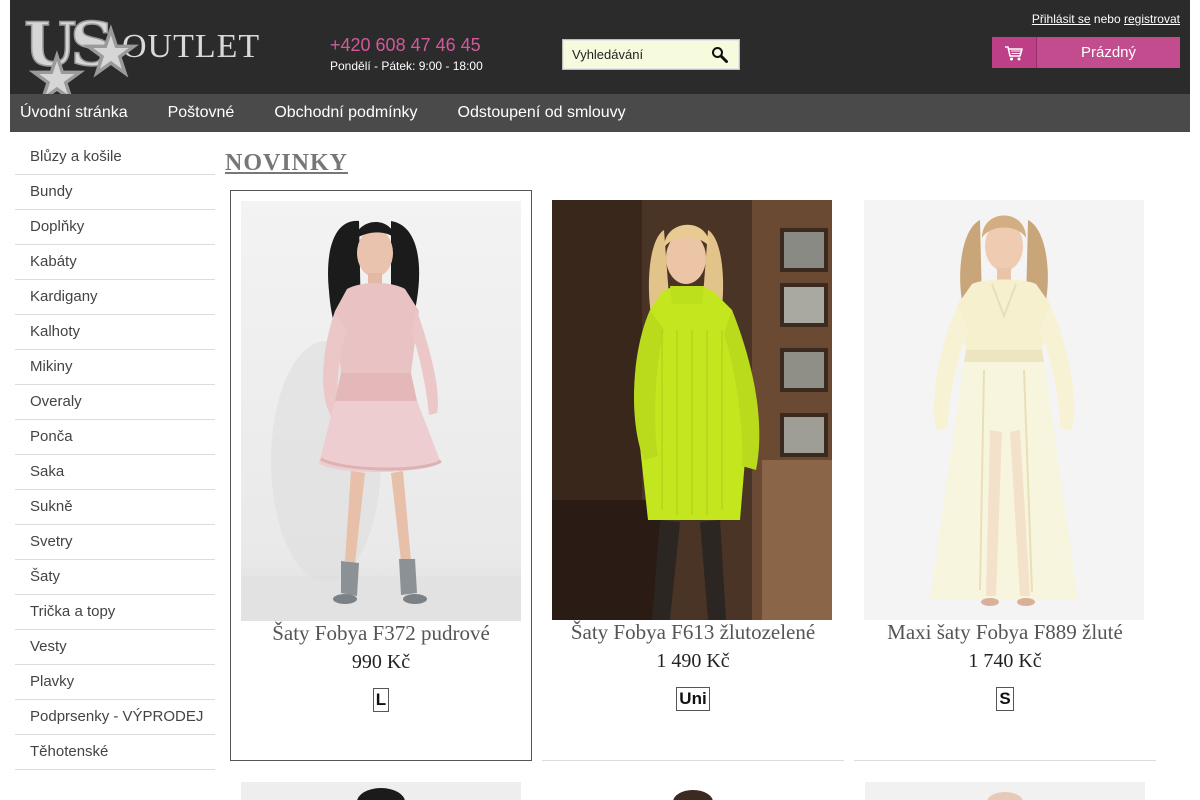  What do you see at coordinates (693, 632) in the screenshot?
I see `product-name: Šaty Fobya F613 žlutozelené` at bounding box center [693, 632].